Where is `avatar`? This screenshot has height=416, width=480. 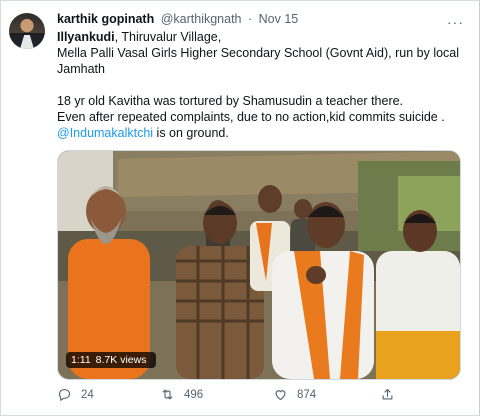 avatar is located at coordinates (27, 31).